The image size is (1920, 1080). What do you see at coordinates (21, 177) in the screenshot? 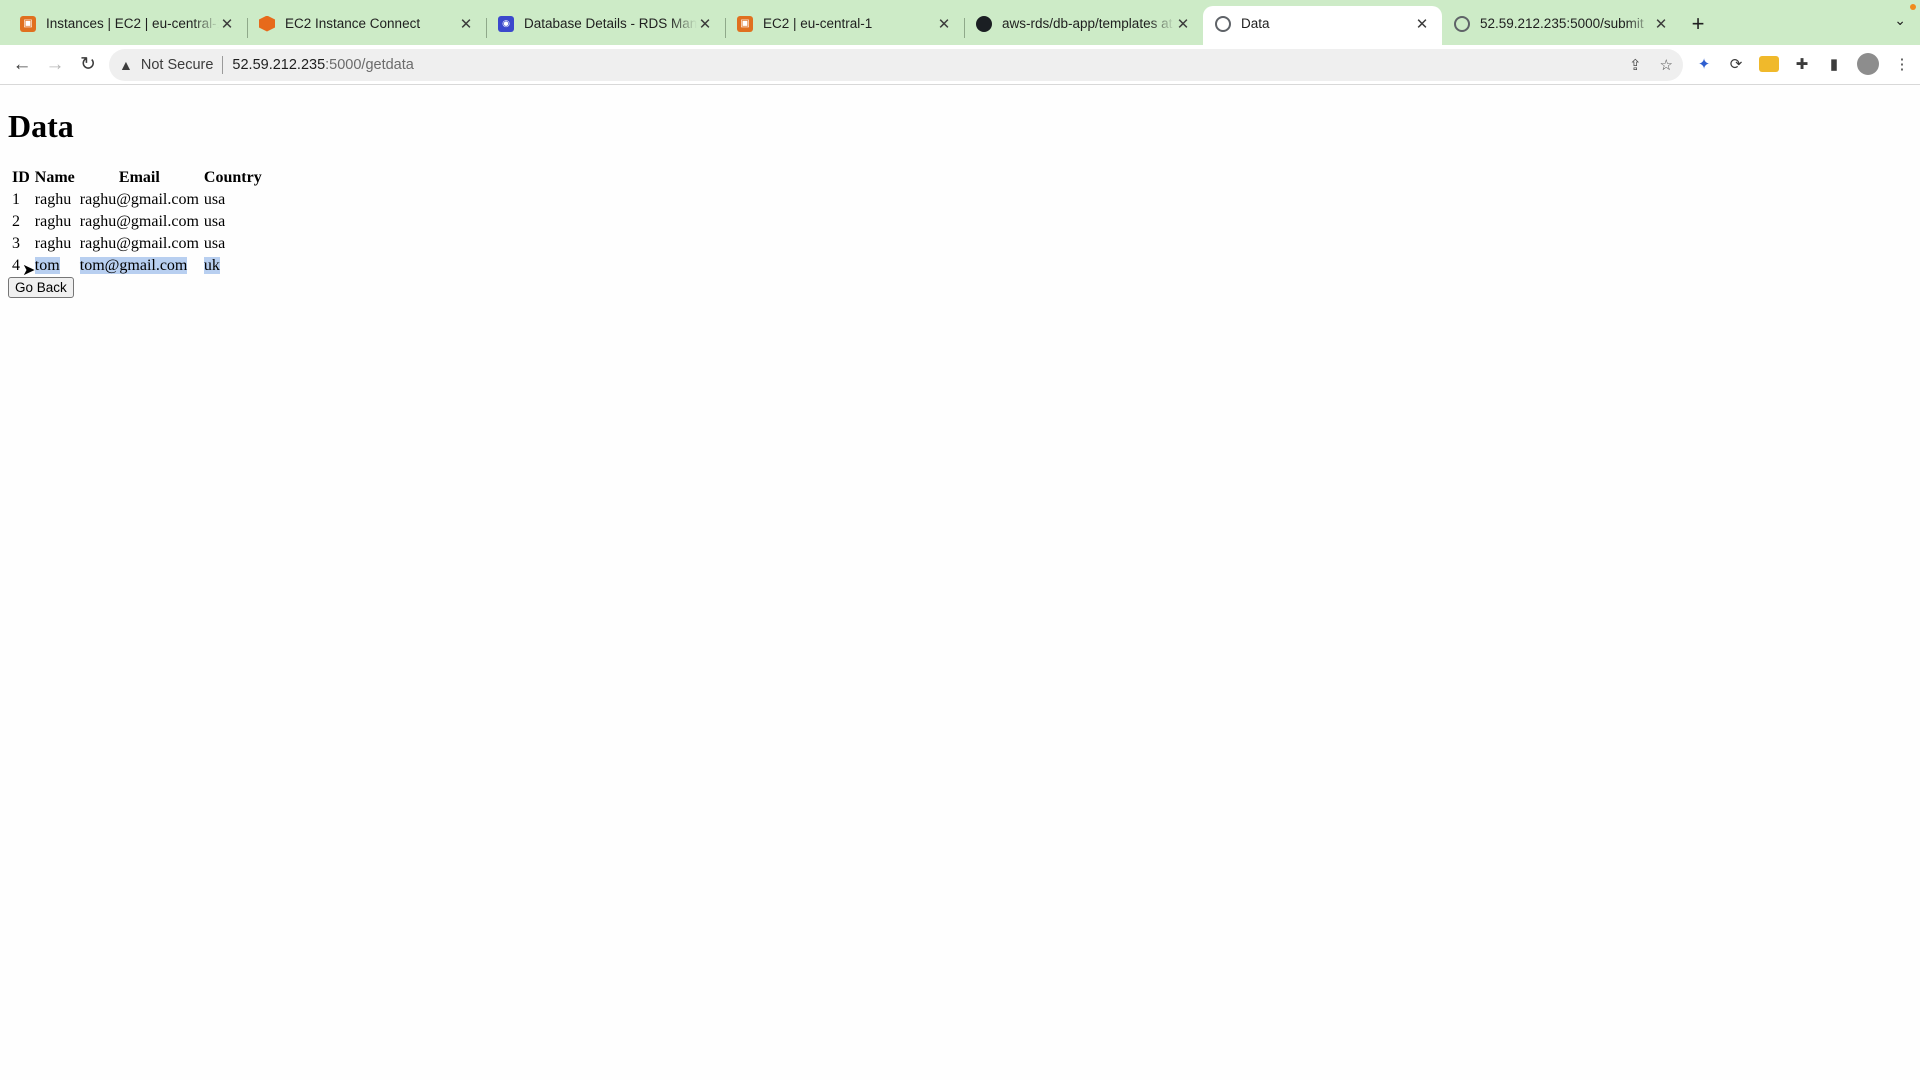
I see `column-header: ID` at bounding box center [21, 177].